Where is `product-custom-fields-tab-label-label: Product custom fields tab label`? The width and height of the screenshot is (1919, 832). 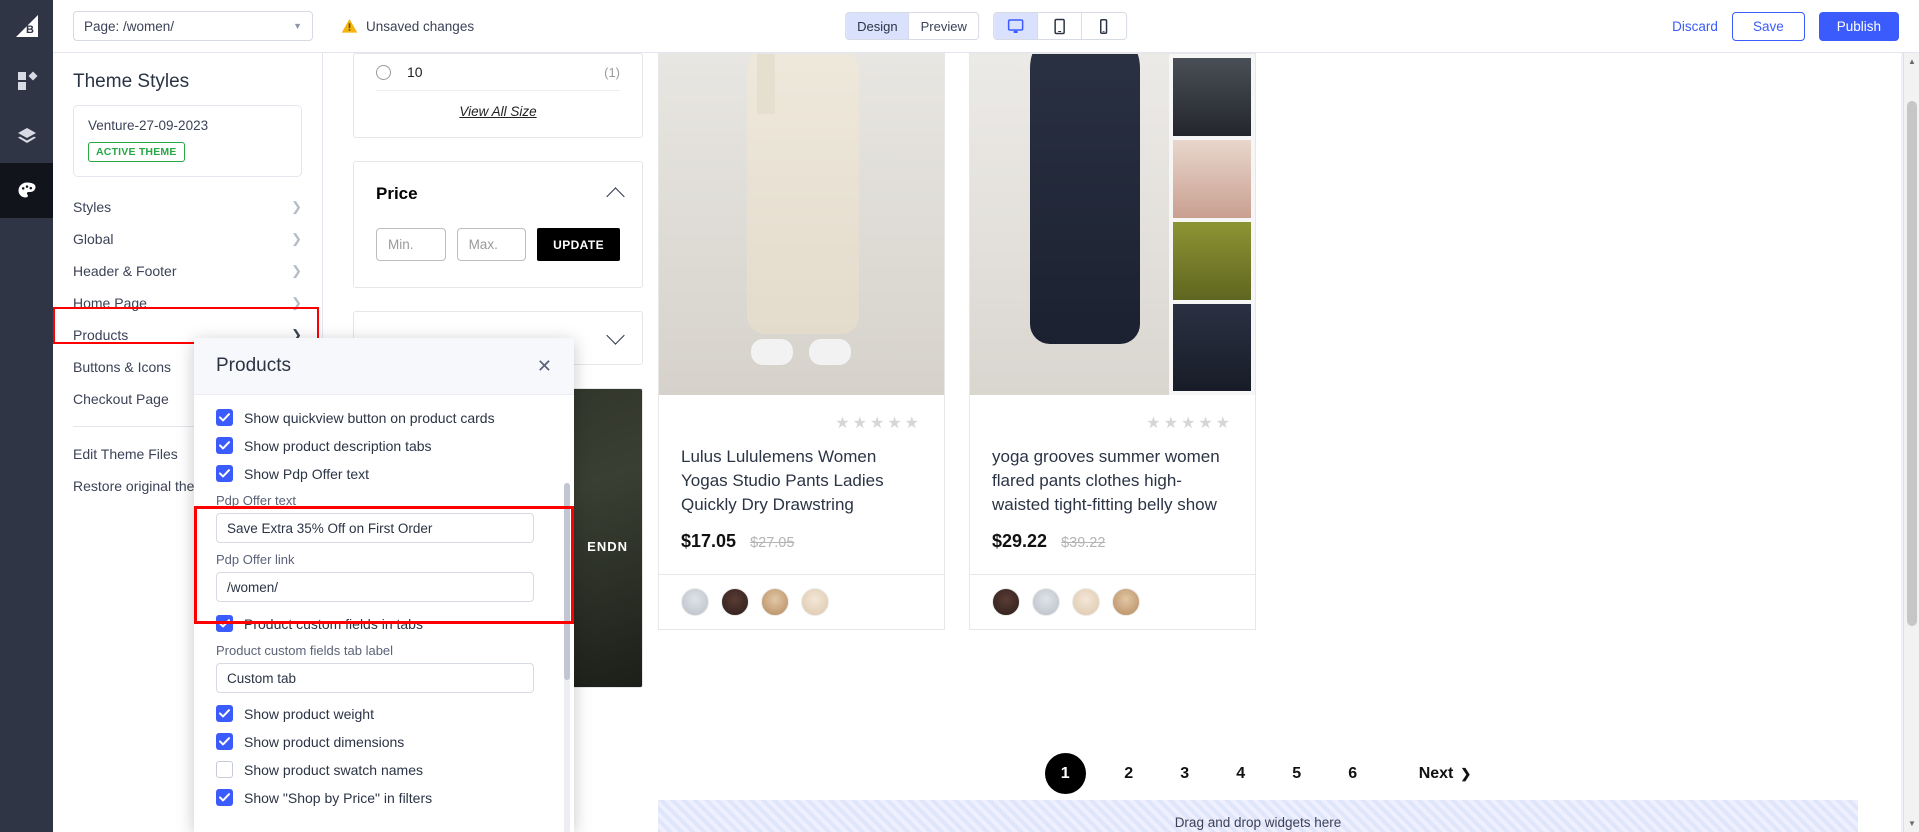 product-custom-fields-tab-label-label: Product custom fields tab label is located at coordinates (305, 650).